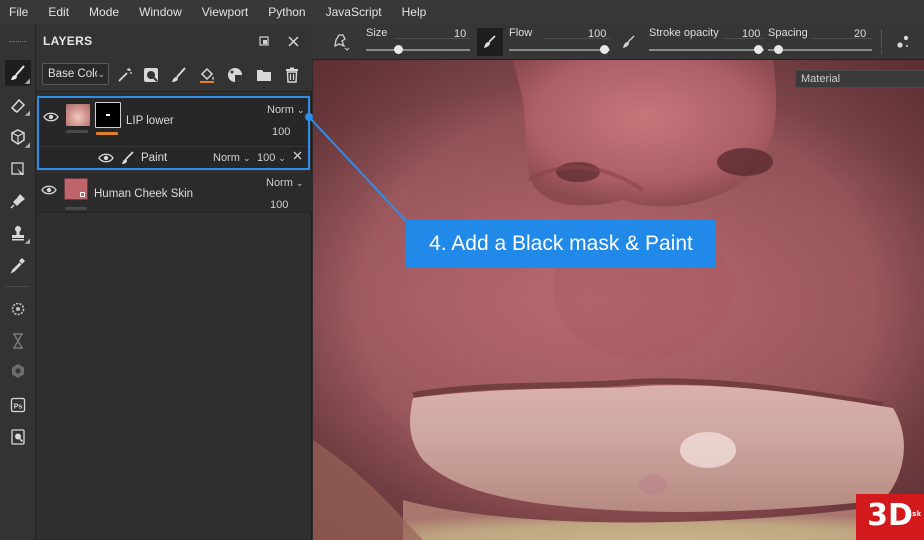  I want to click on menu-viewport: Viewport, so click(226, 12).